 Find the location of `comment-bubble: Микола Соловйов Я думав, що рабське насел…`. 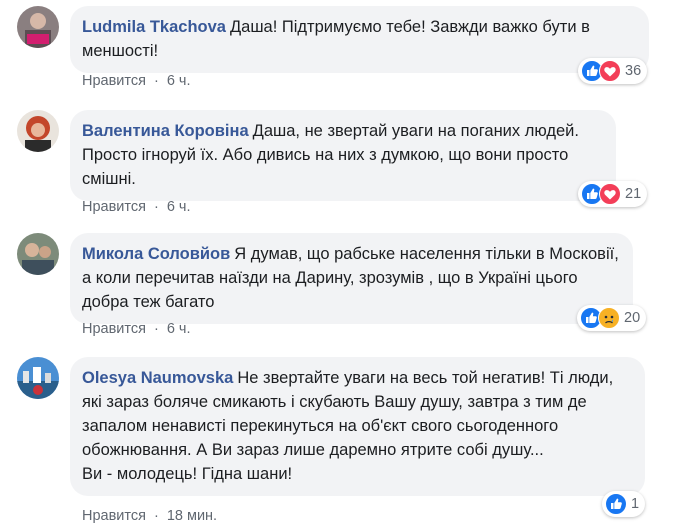

comment-bubble: Микола Соловйов Я думав, що рабське насел… is located at coordinates (351, 278).